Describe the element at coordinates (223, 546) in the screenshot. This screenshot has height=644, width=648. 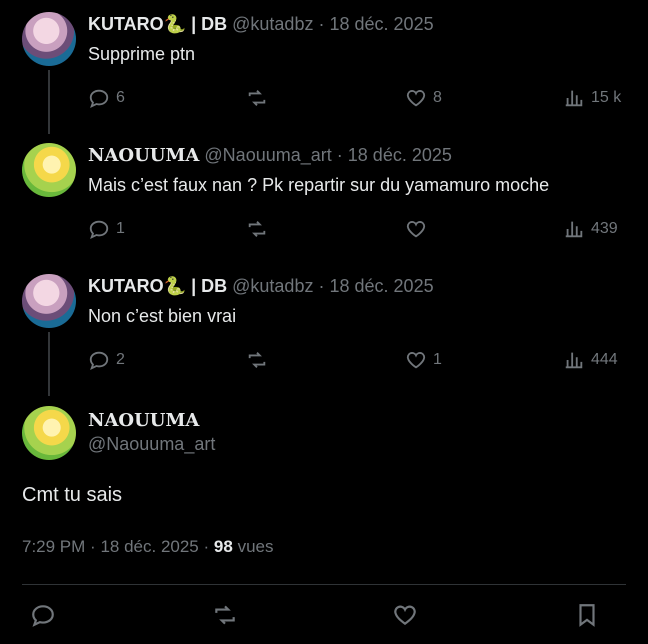
I see `views-count: 98` at that location.